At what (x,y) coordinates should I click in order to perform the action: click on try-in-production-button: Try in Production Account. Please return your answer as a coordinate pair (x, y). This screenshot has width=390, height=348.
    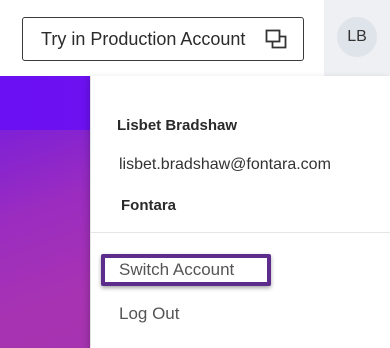
    Looking at the image, I should click on (163, 39).